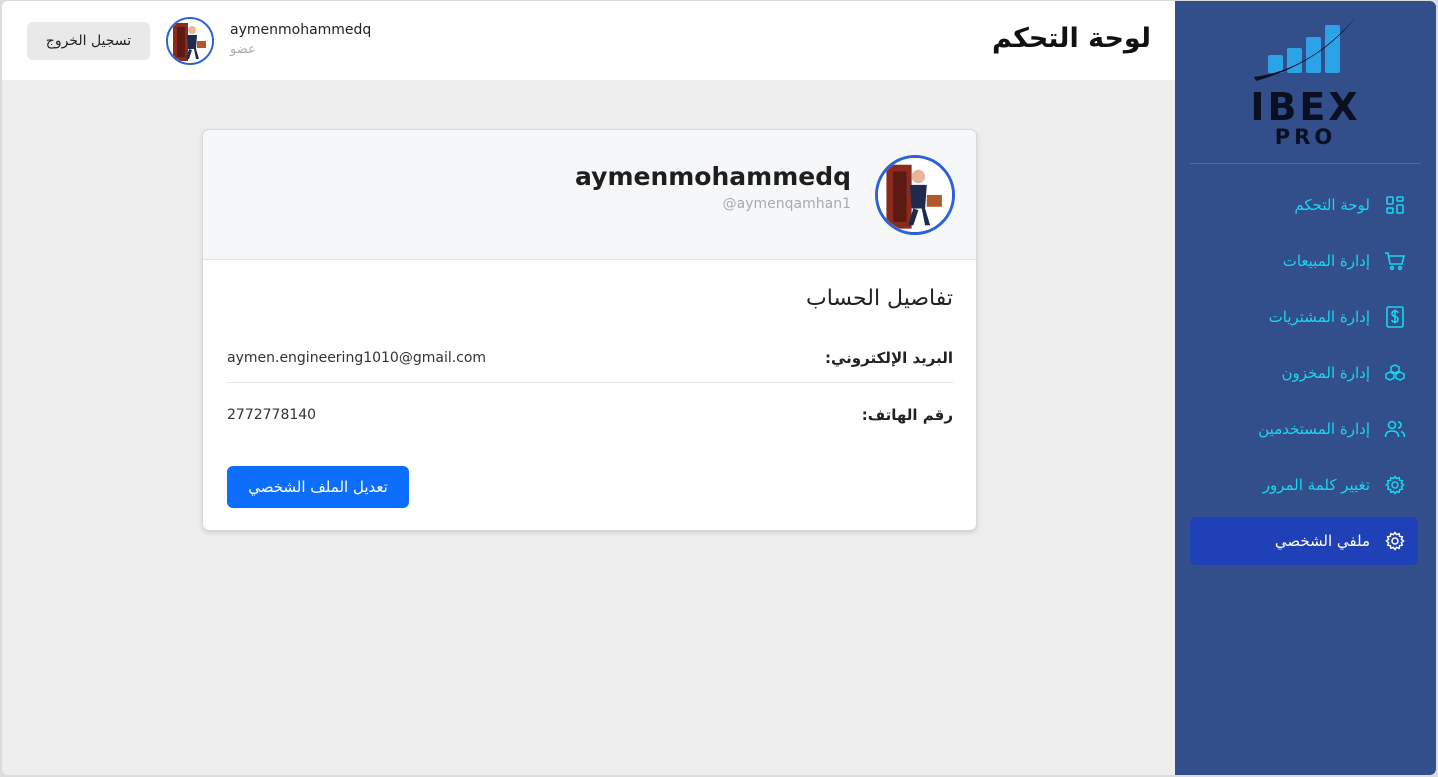  I want to click on profile-avatar, so click(915, 195).